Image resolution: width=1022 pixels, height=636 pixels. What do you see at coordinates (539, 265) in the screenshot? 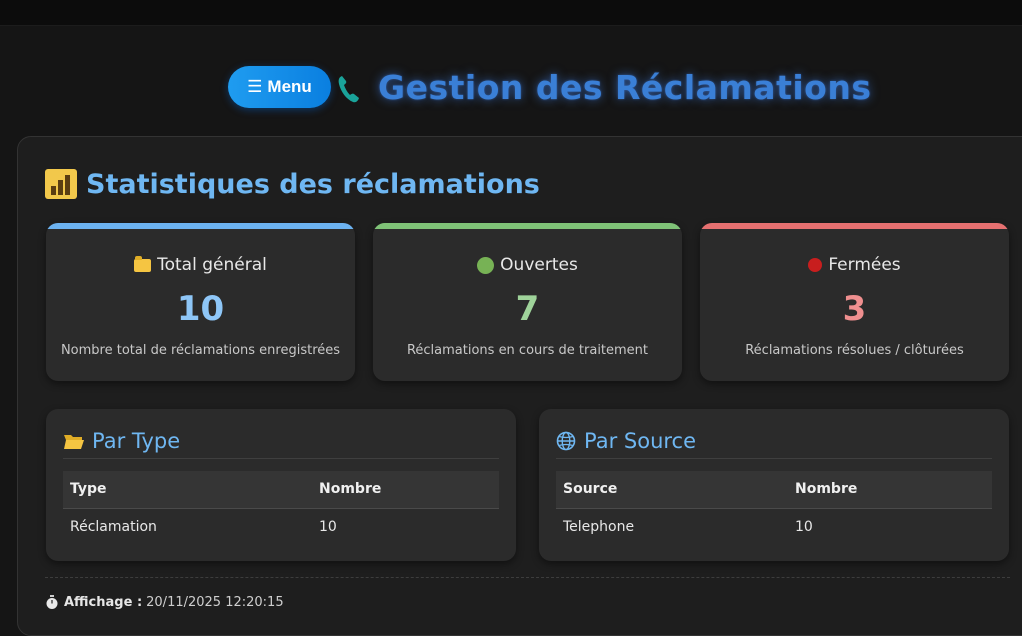
I see `stat-label-text: Ouvertes` at bounding box center [539, 265].